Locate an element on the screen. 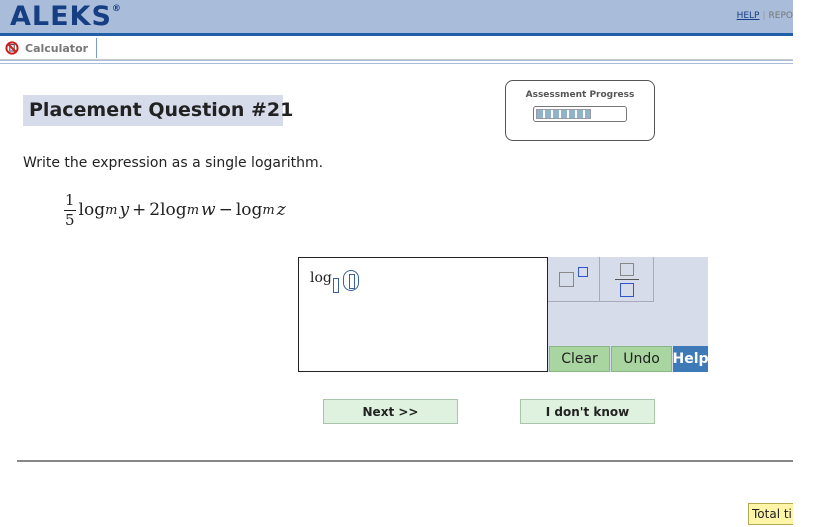  math-tool-panel: Clear Undo Help is located at coordinates (628, 314).